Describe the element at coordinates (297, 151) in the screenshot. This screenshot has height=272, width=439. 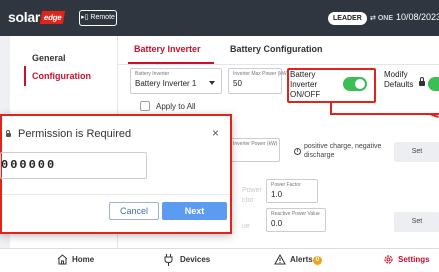
I see `info-icon: i` at that location.